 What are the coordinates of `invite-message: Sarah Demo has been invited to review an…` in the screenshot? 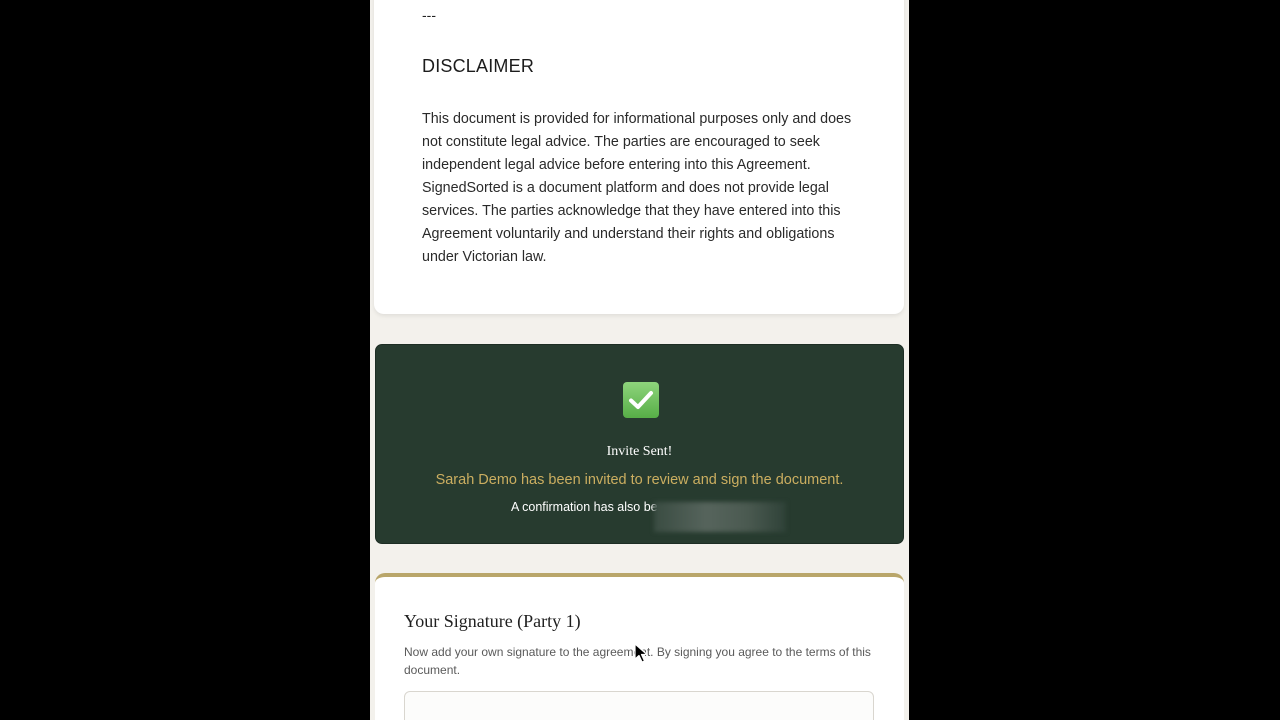 It's located at (639, 480).